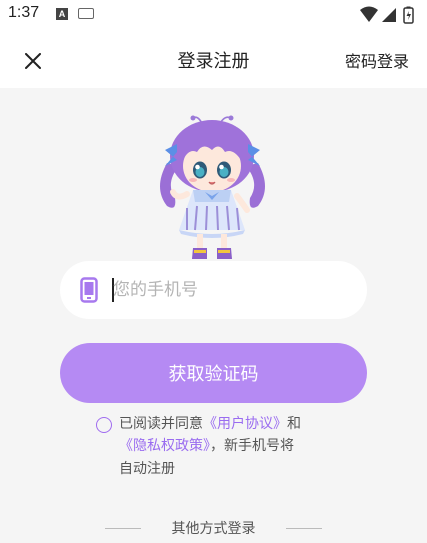 This screenshot has width=427, height=543. I want to click on agreement-line-3: 自动注册, so click(147, 469).